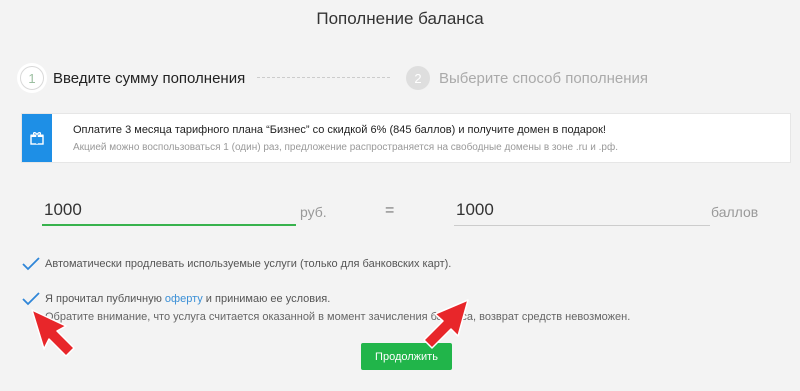 The height and width of the screenshot is (391, 800). I want to click on step-1: 1 Введите сумму пополнения, so click(132, 78).